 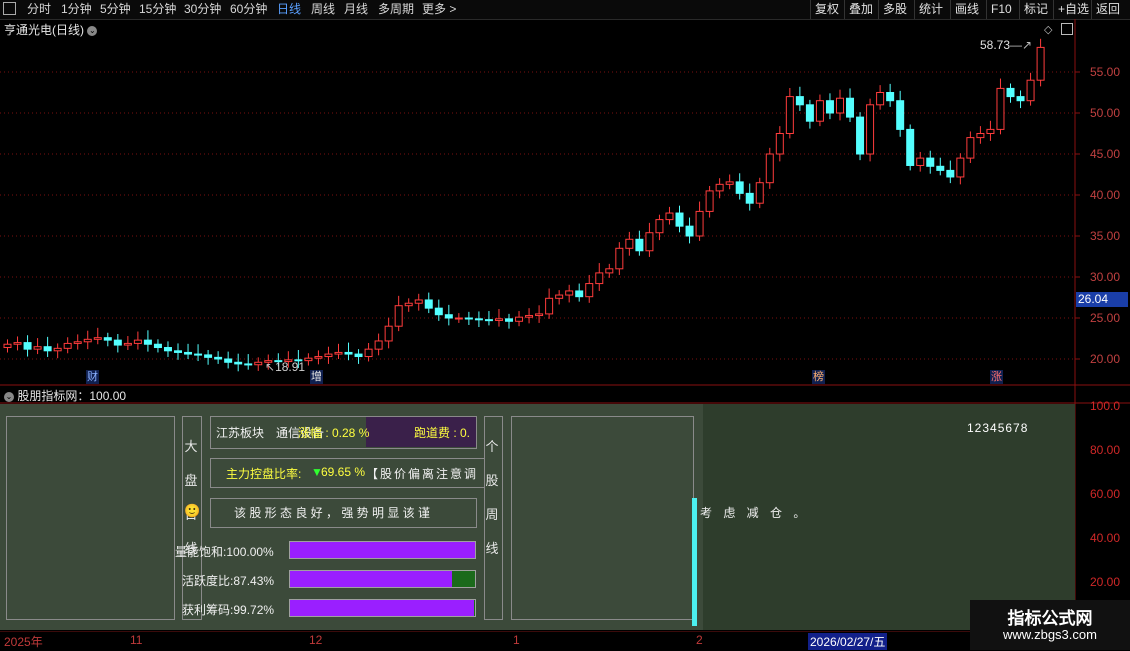 What do you see at coordinates (442, 433) in the screenshot?
I see `runway-label: 跑道费 : 0.` at bounding box center [442, 433].